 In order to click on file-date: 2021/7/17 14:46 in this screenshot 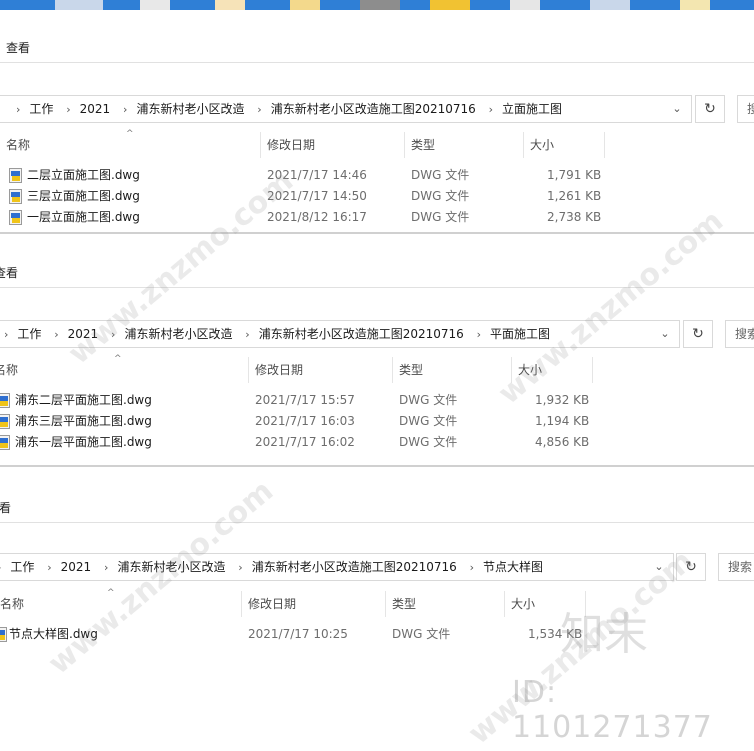, I will do `click(317, 175)`.